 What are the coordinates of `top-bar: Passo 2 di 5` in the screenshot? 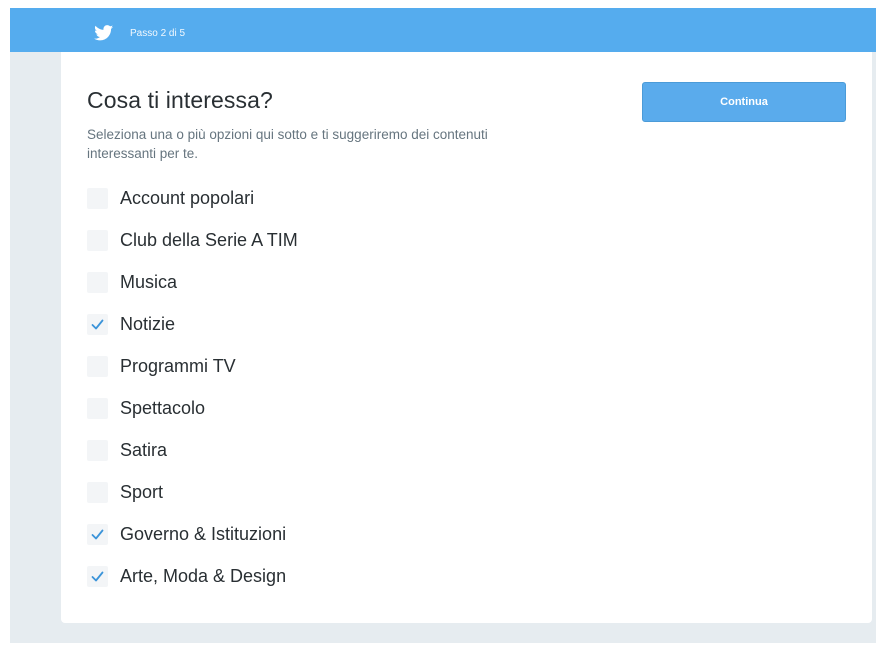 It's located at (443, 30).